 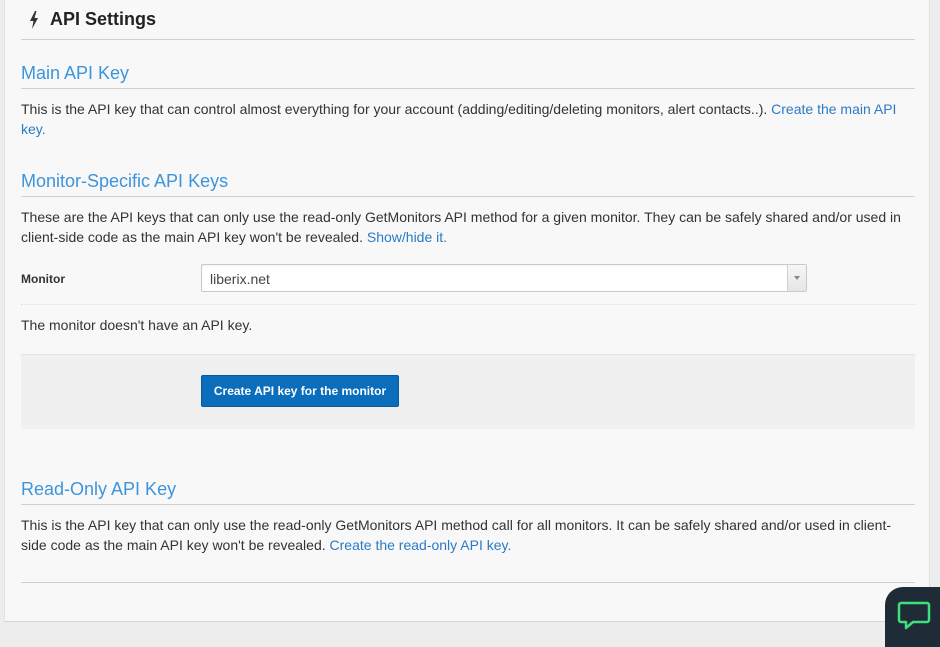 What do you see at coordinates (468, 491) in the screenshot?
I see `read-only-api-key-heading: Read-Only API Key` at bounding box center [468, 491].